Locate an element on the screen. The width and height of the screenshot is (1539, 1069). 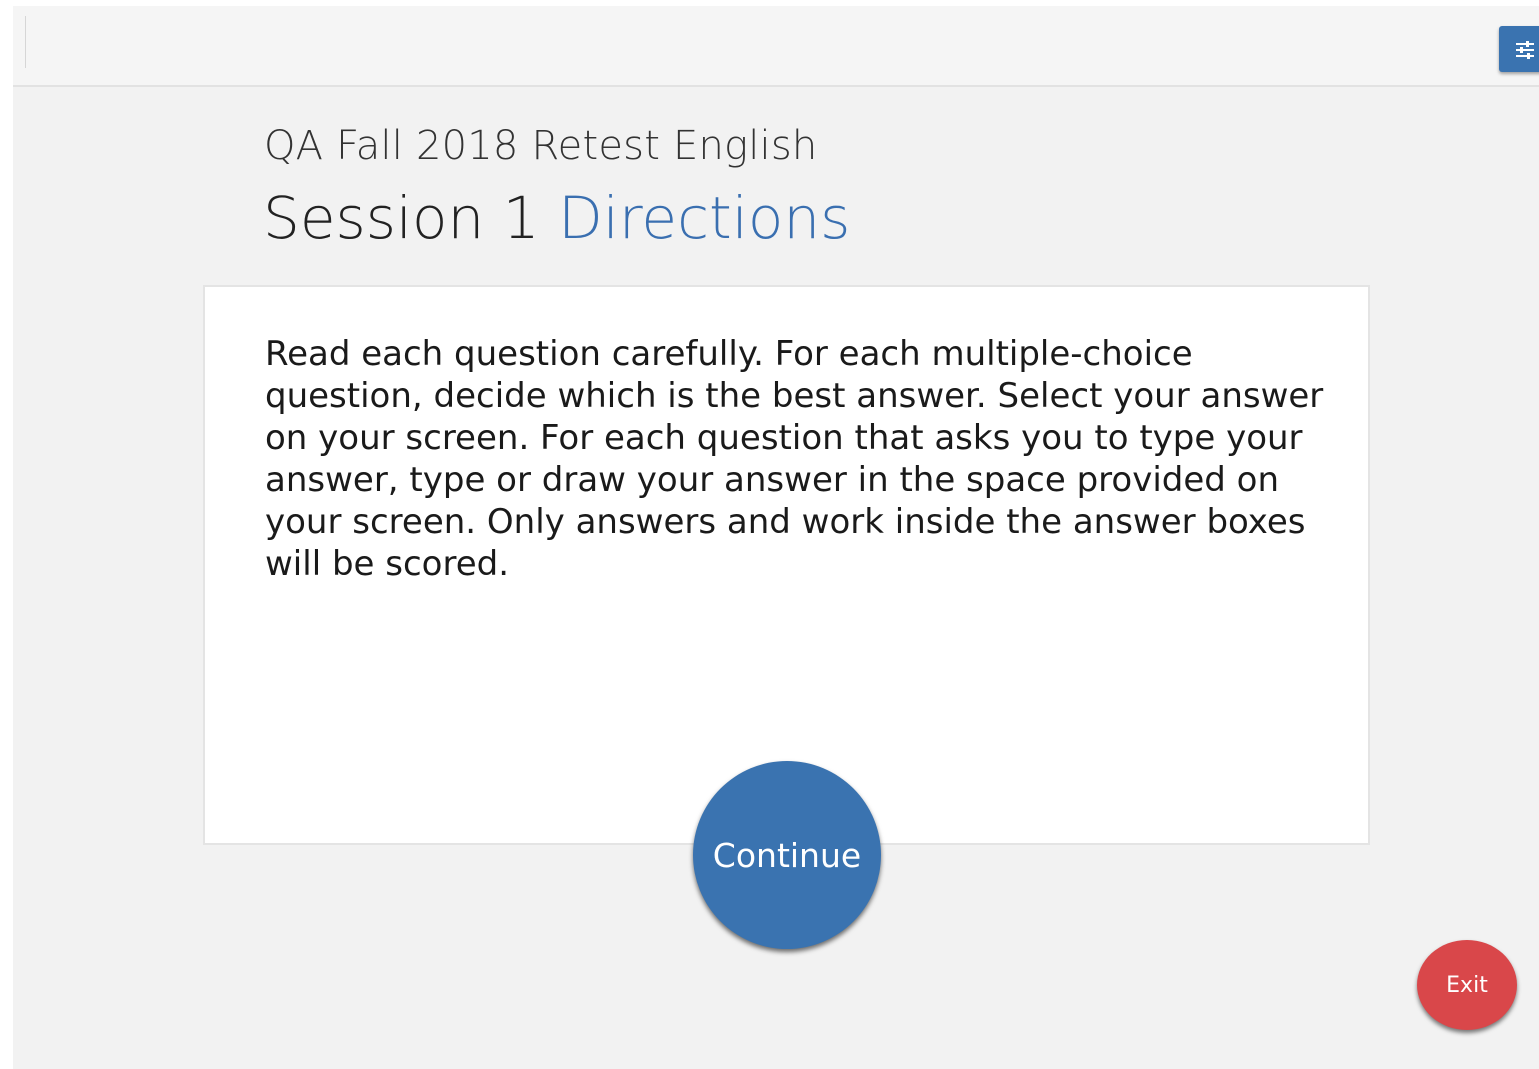
tools-settings-button is located at coordinates (1519, 49).